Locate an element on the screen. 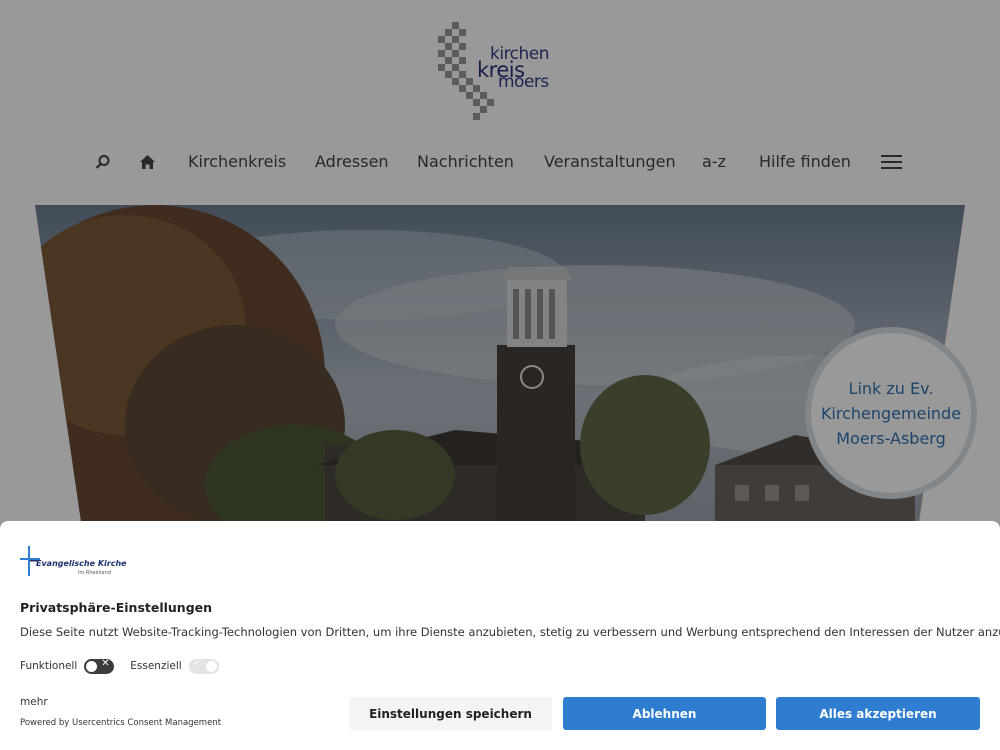  consent-toggles: Funktionell ✕ Essenziell ✓ is located at coordinates (127, 666).